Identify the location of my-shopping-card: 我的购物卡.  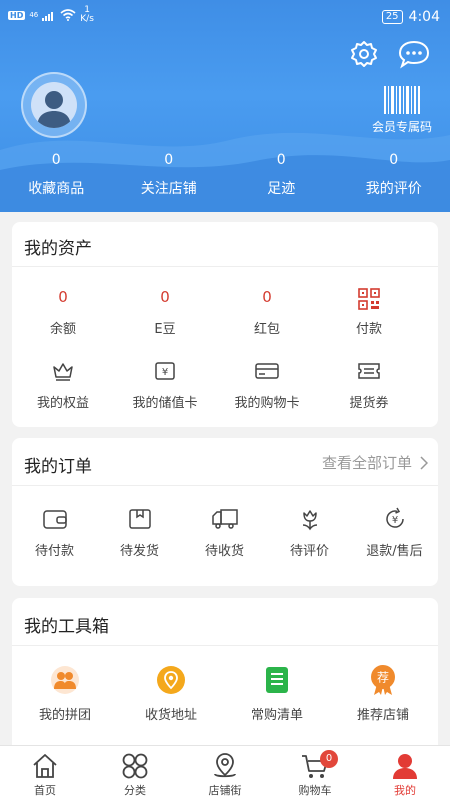
(267, 384).